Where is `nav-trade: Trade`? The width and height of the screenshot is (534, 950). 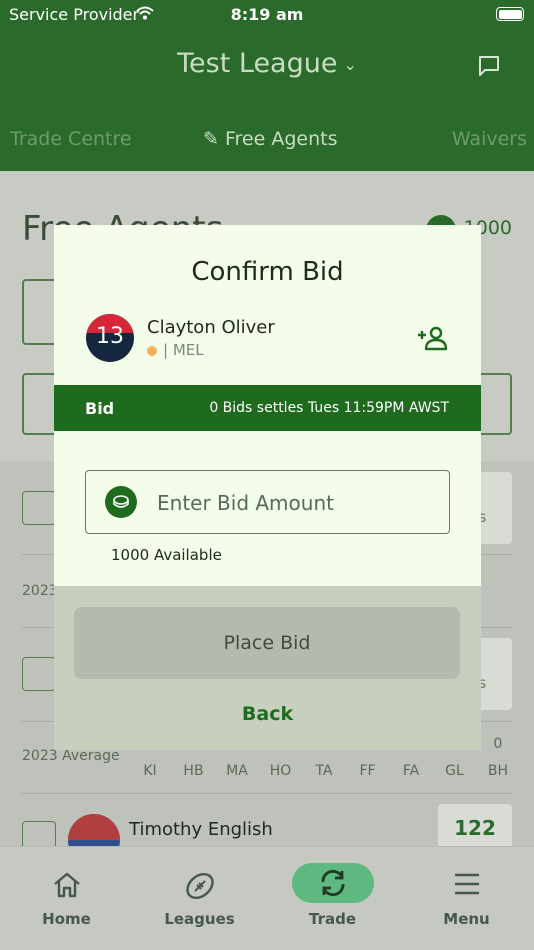 nav-trade: Trade is located at coordinates (332, 898).